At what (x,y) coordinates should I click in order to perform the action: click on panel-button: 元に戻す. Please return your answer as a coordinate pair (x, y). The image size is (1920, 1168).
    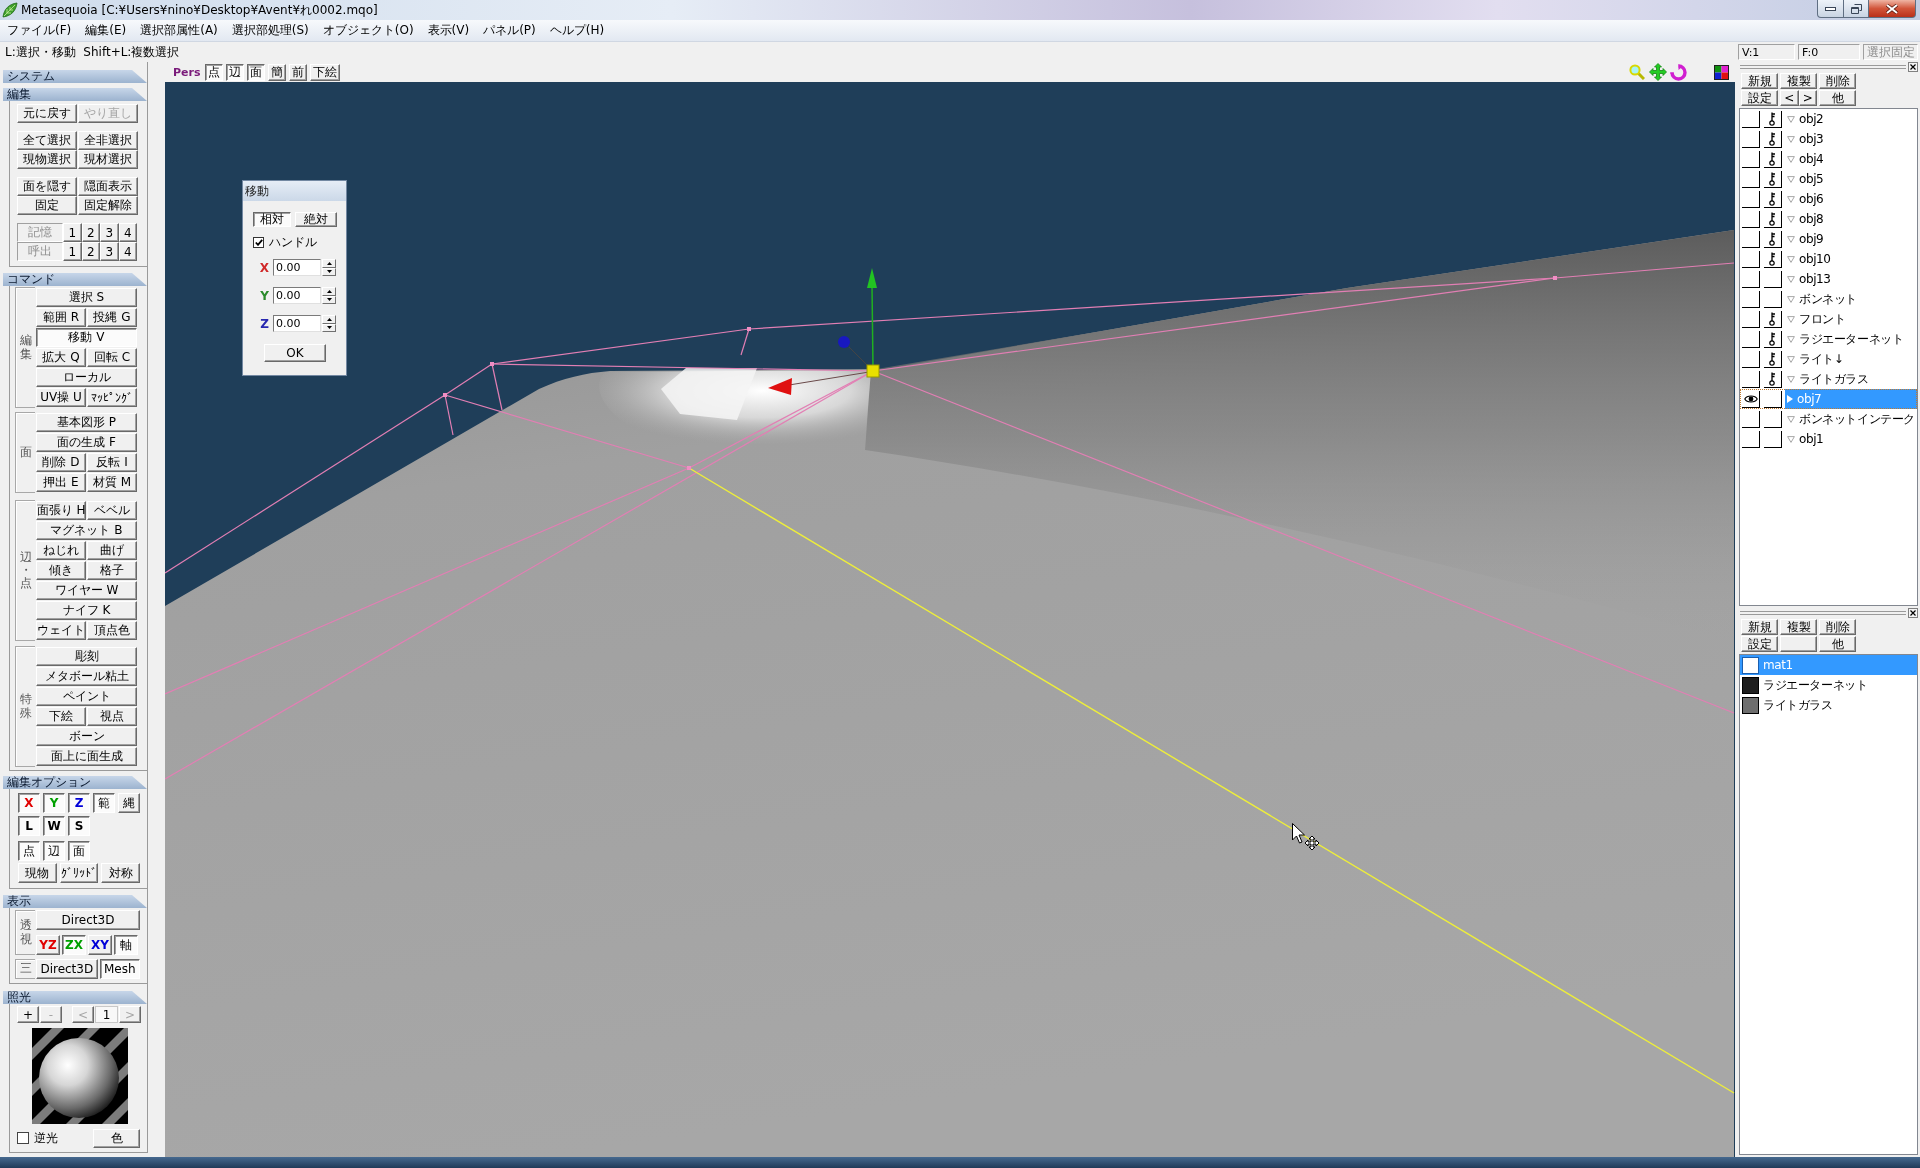
    Looking at the image, I should click on (47, 113).